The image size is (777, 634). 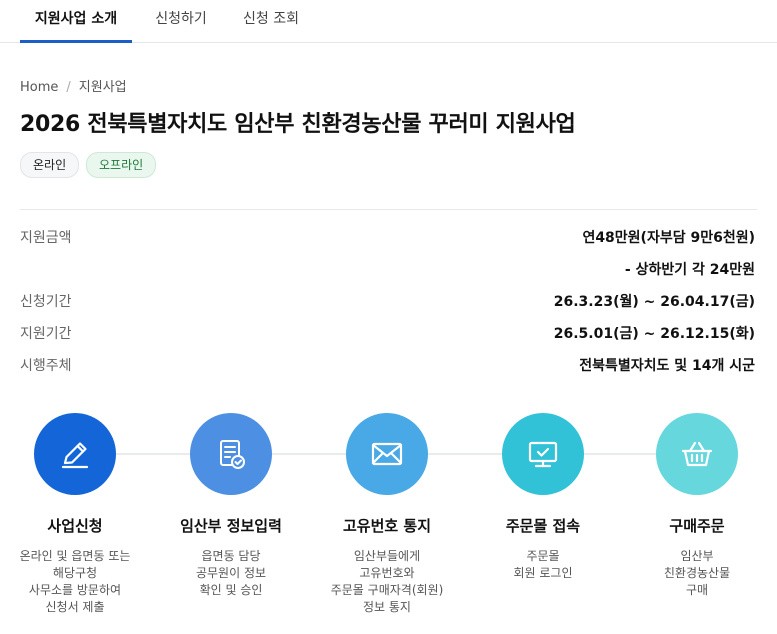 I want to click on tab-inquiry: 신청 조회, so click(x=271, y=21).